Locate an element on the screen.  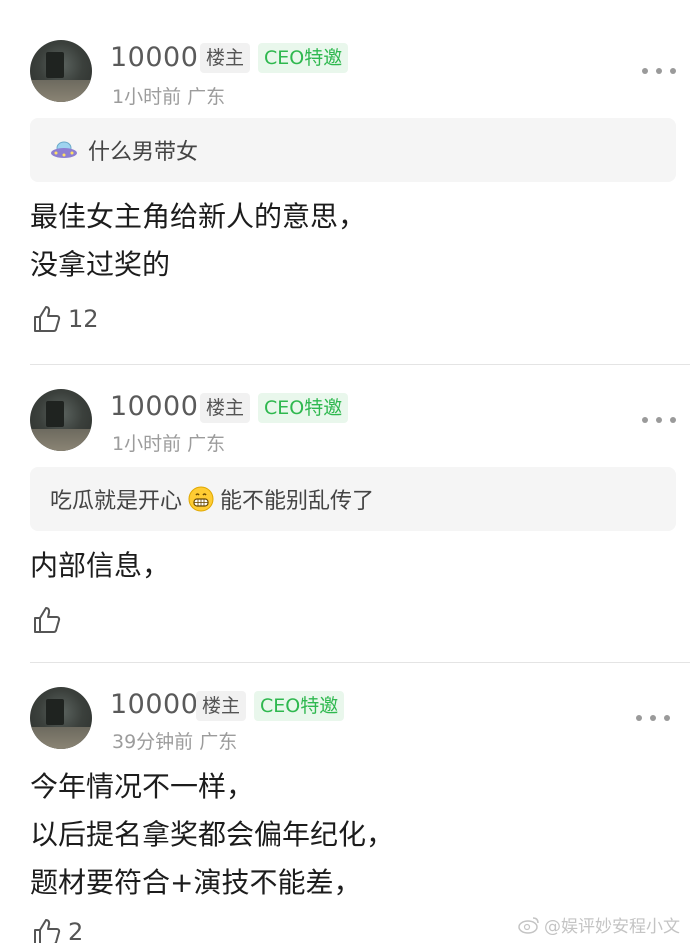
quoted-reply: 吃瓜就是开心 能不能别乱传了 is located at coordinates (353, 499).